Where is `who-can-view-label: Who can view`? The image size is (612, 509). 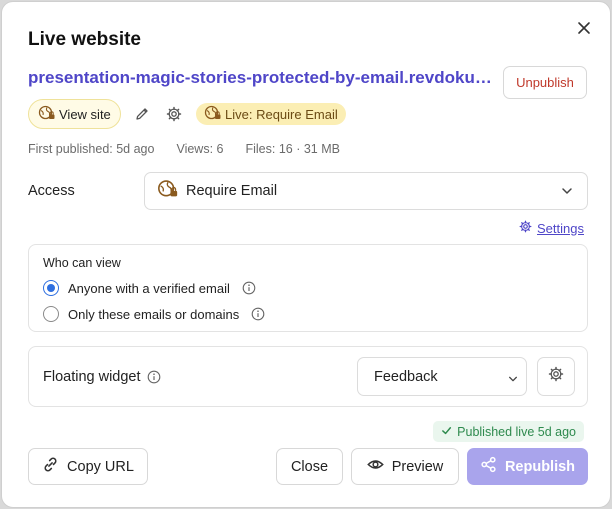 who-can-view-label: Who can view is located at coordinates (82, 263).